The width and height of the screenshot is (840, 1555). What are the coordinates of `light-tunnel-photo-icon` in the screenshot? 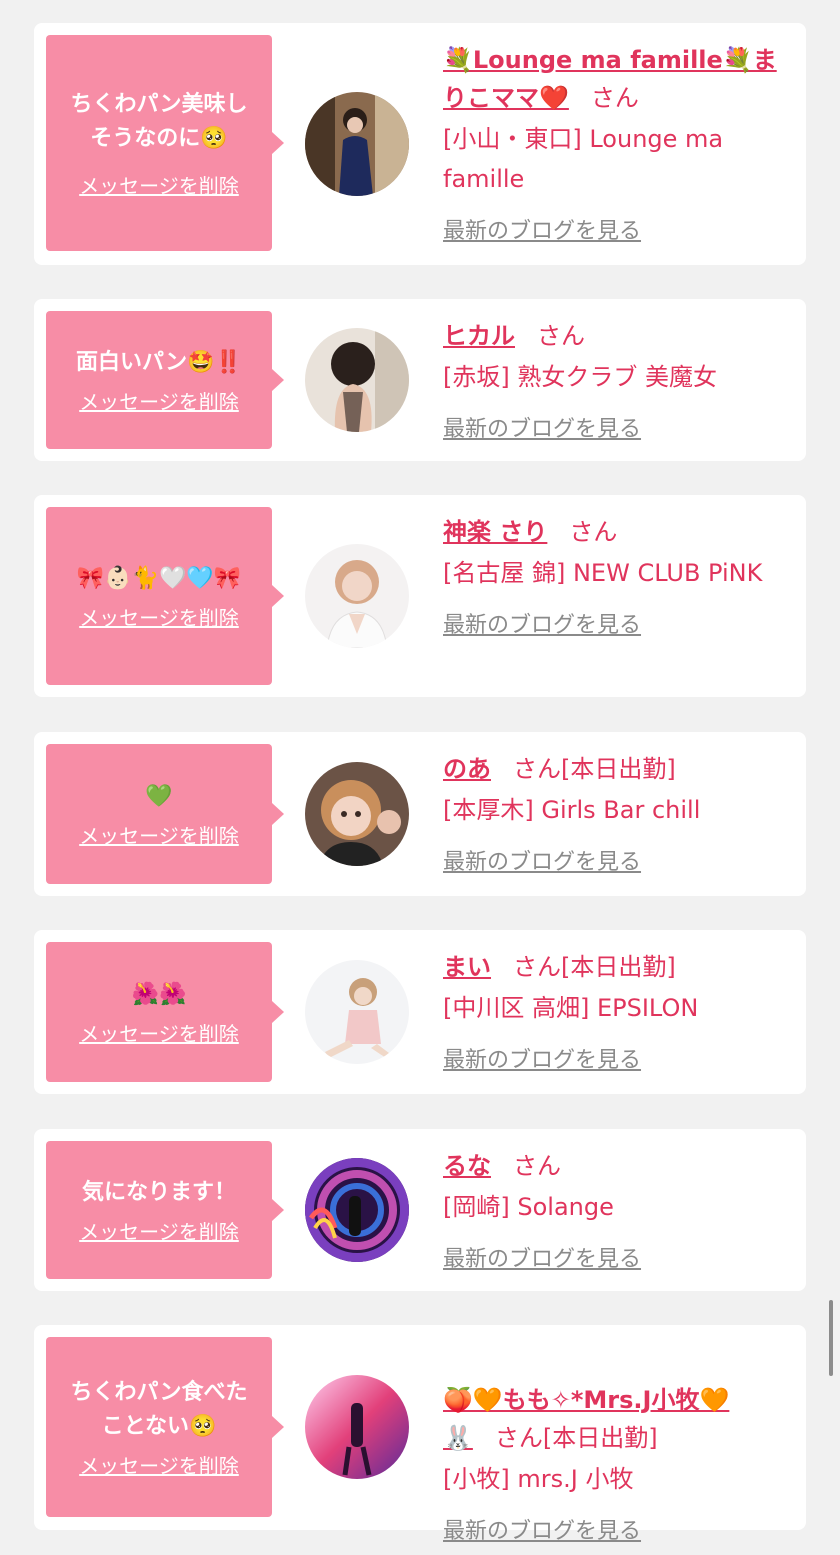 It's located at (357, 1210).